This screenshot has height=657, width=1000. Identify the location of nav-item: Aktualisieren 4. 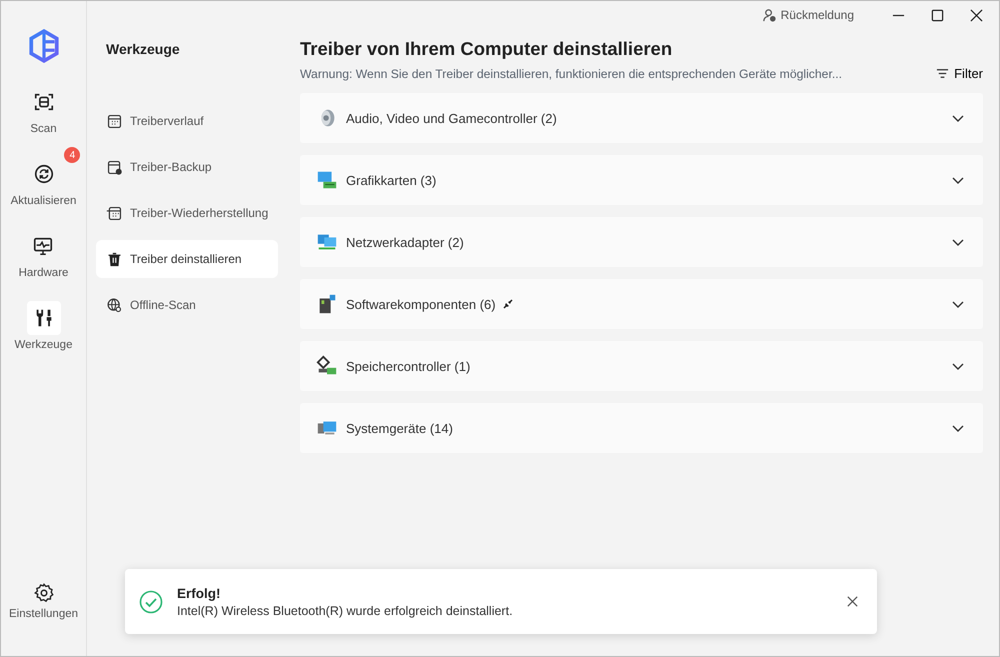
(43, 177).